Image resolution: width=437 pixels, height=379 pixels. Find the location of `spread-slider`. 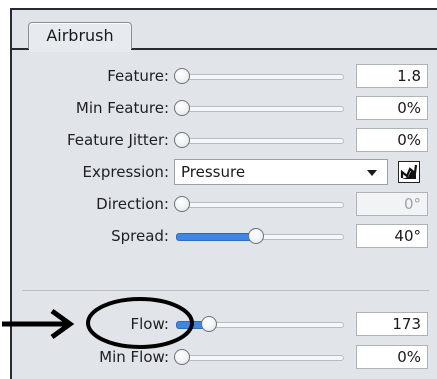

spread-slider is located at coordinates (258, 236).